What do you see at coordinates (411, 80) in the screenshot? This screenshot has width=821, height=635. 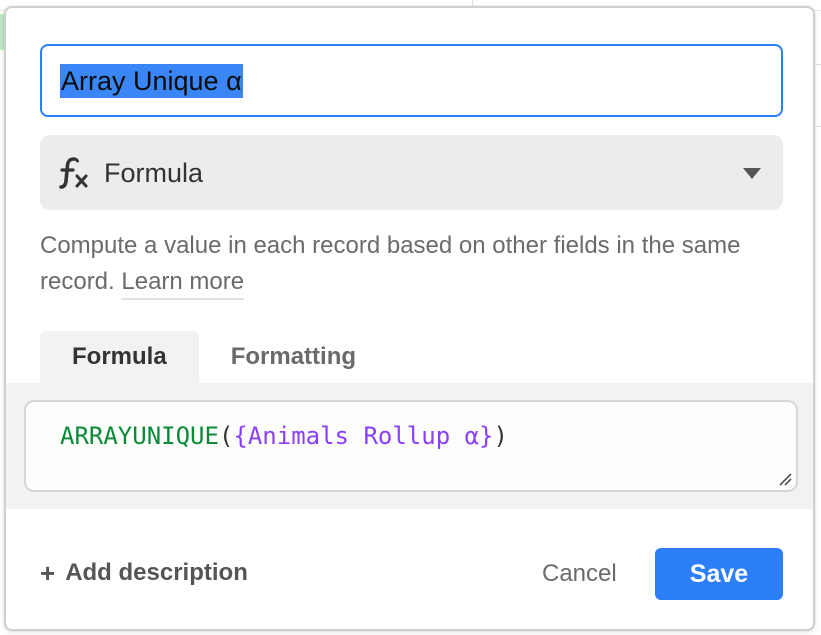 I see `field-name-input: Array Unique α` at bounding box center [411, 80].